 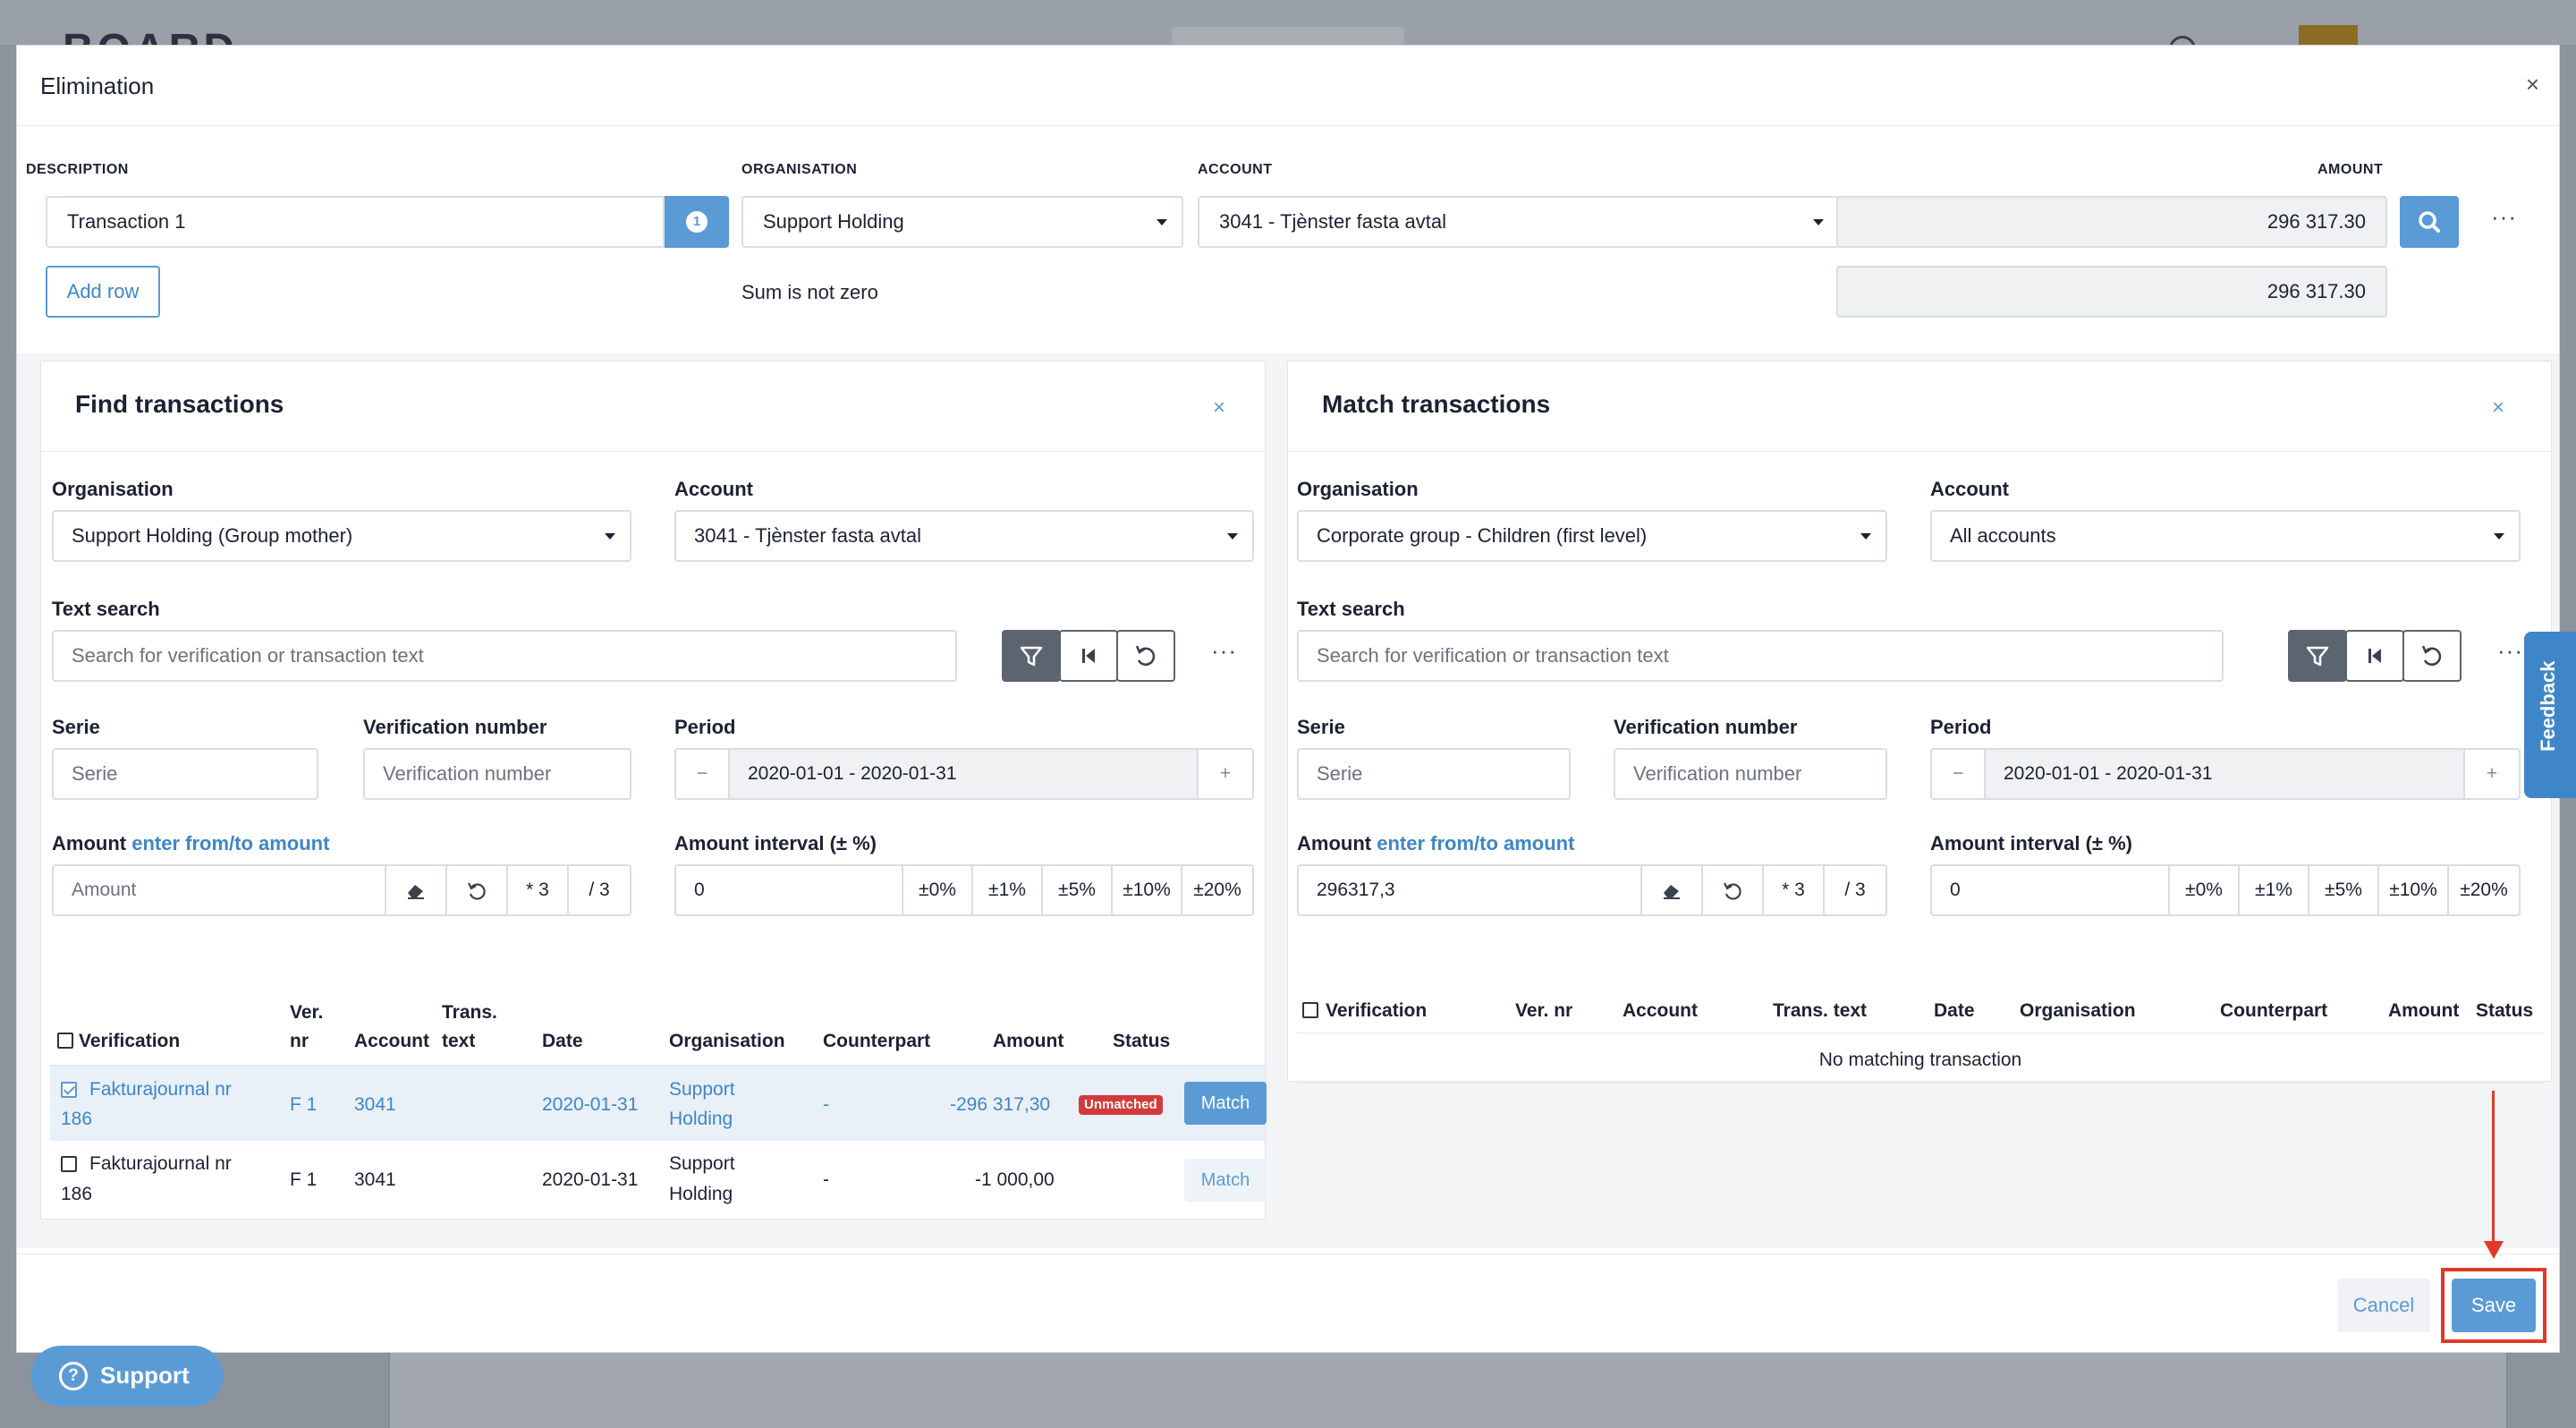 I want to click on annotation-highlight-box, so click(x=2493, y=1306).